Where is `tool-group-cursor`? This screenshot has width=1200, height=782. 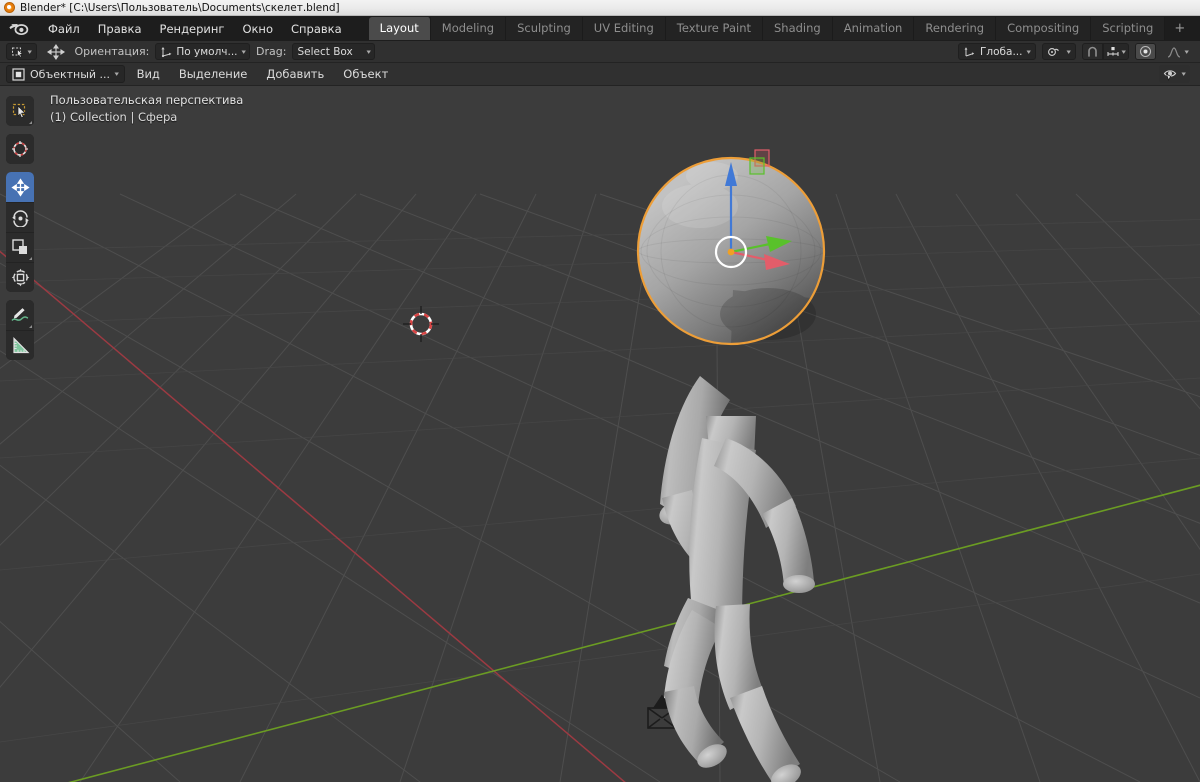
tool-group-cursor is located at coordinates (20, 149).